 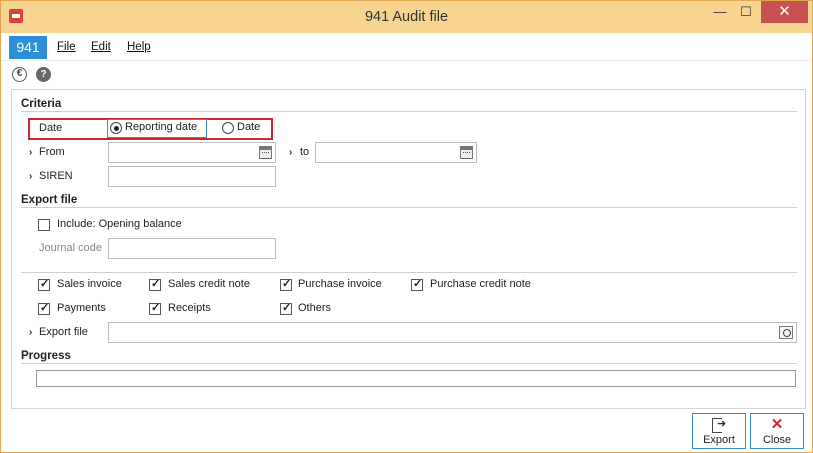 What do you see at coordinates (409, 207) in the screenshot?
I see `export-divider` at bounding box center [409, 207].